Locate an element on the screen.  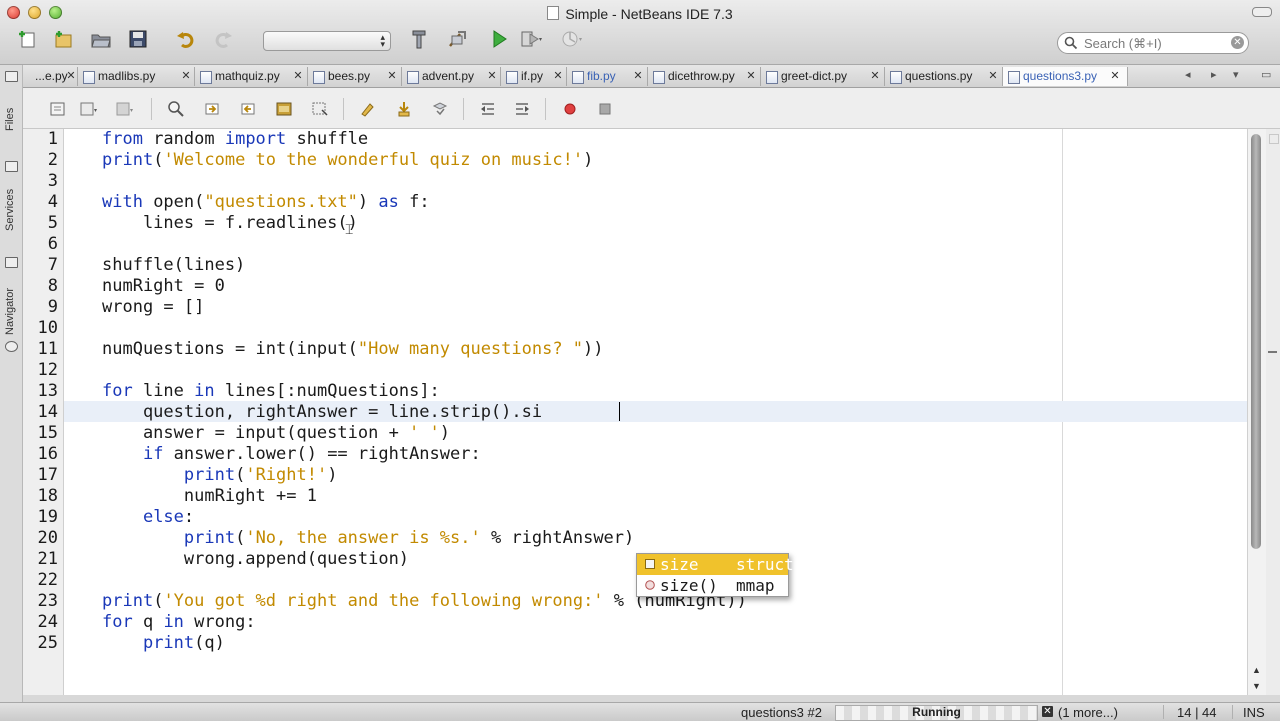
code-line: shuffle(lines) is located at coordinates (173, 265).